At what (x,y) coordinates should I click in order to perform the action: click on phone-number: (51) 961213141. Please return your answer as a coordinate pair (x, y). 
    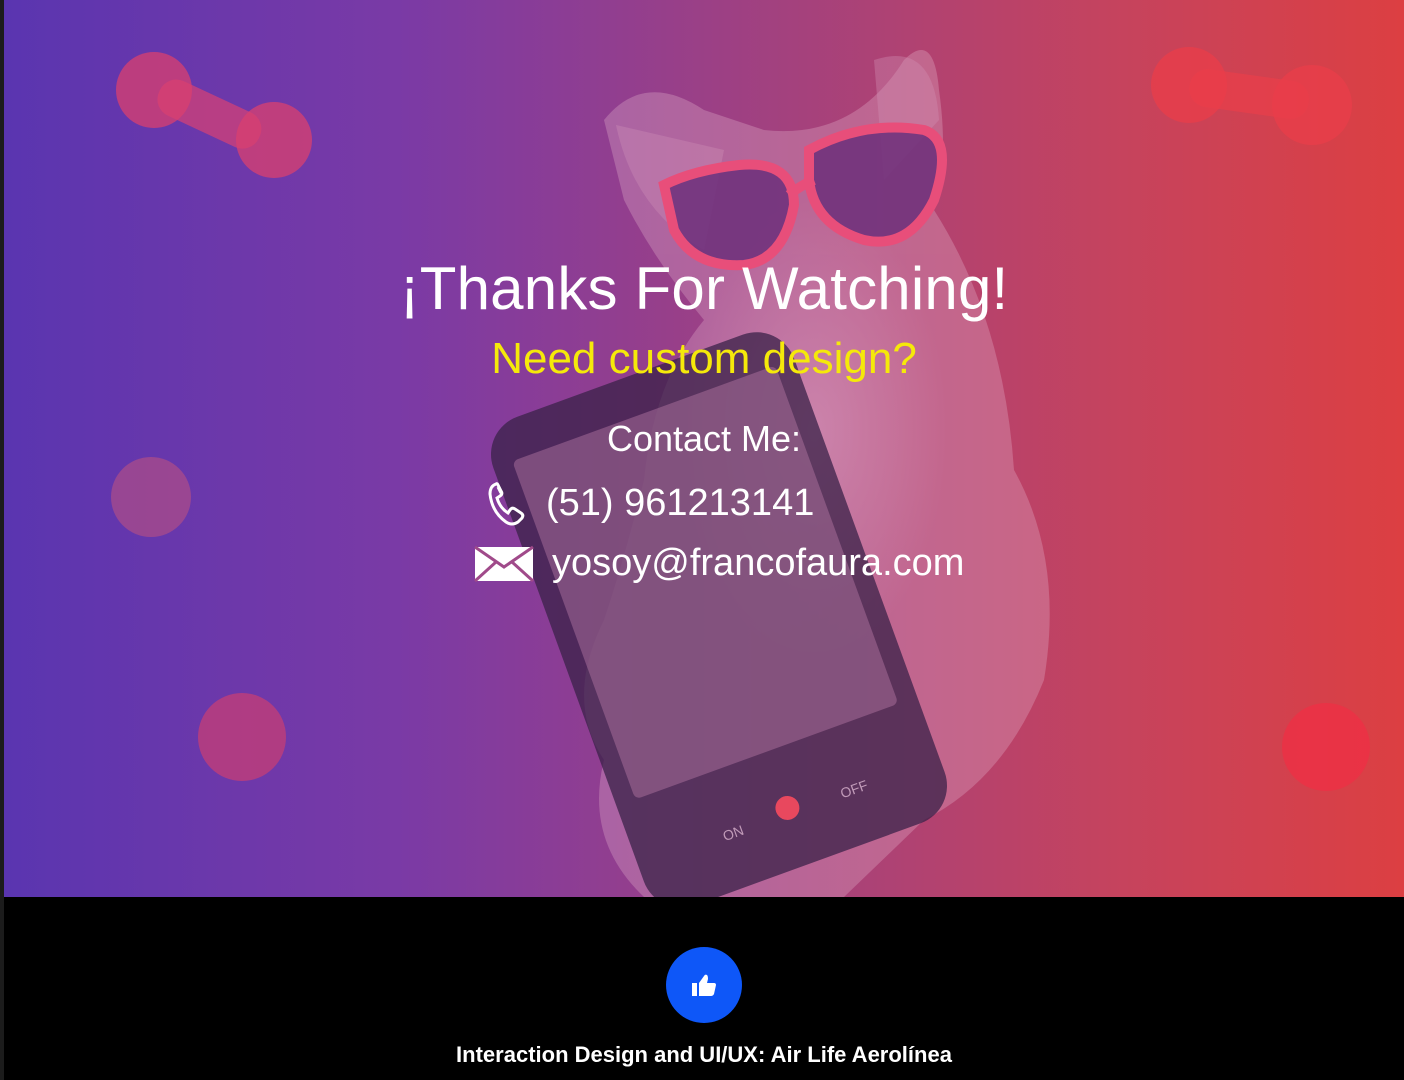
    Looking at the image, I should click on (680, 503).